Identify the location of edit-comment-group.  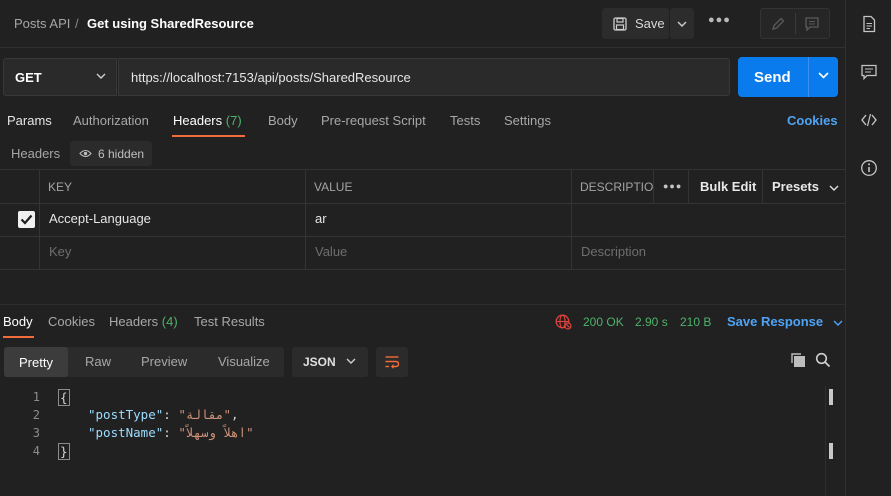
(795, 23).